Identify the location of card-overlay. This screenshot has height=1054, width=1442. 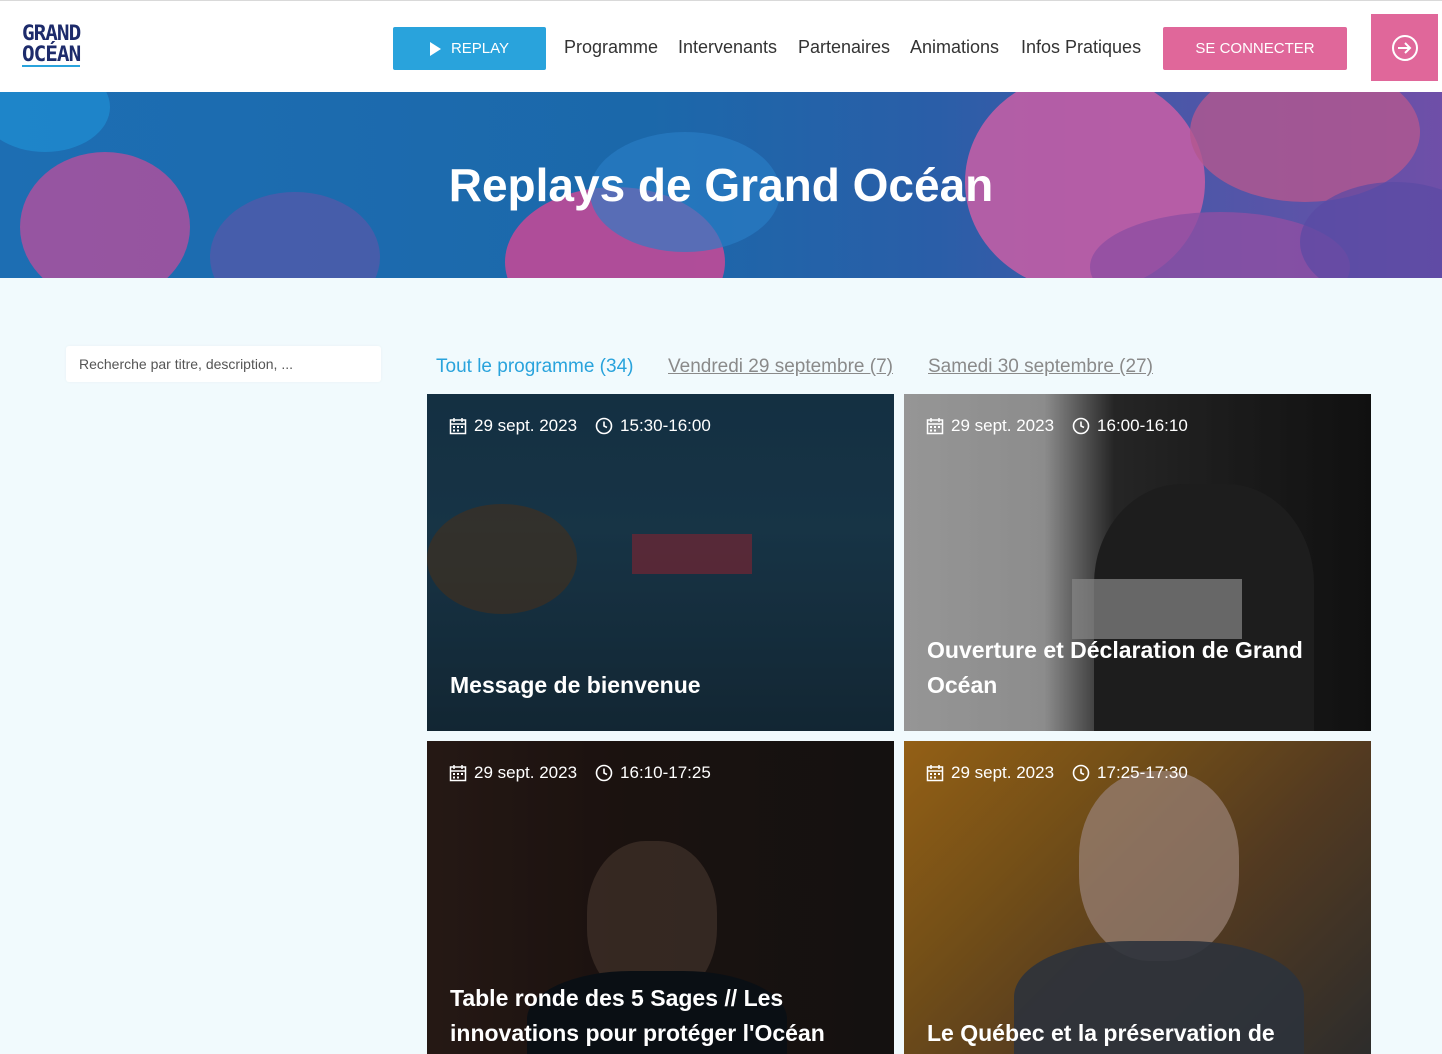
(1137, 897).